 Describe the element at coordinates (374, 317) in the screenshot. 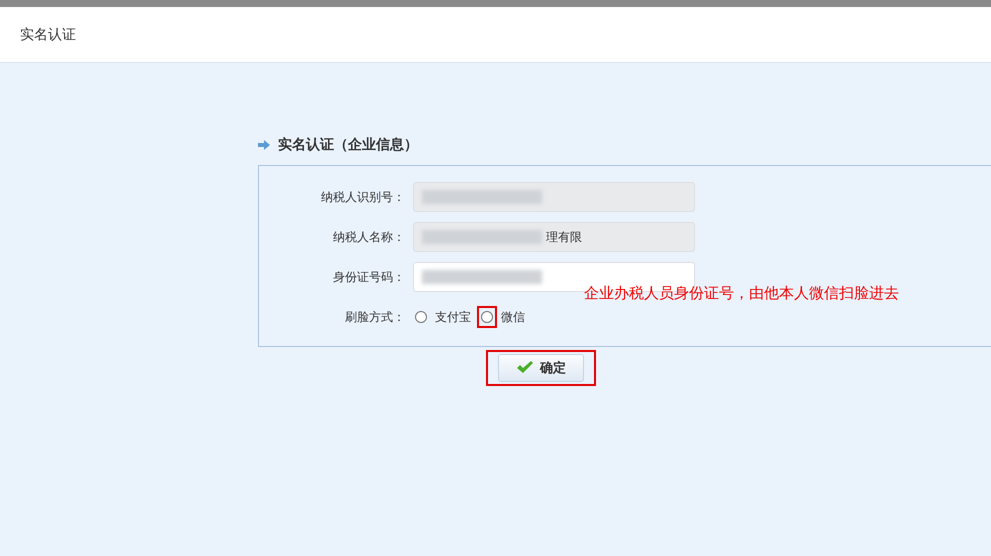

I see `field-label: 刷脸方式：` at that location.